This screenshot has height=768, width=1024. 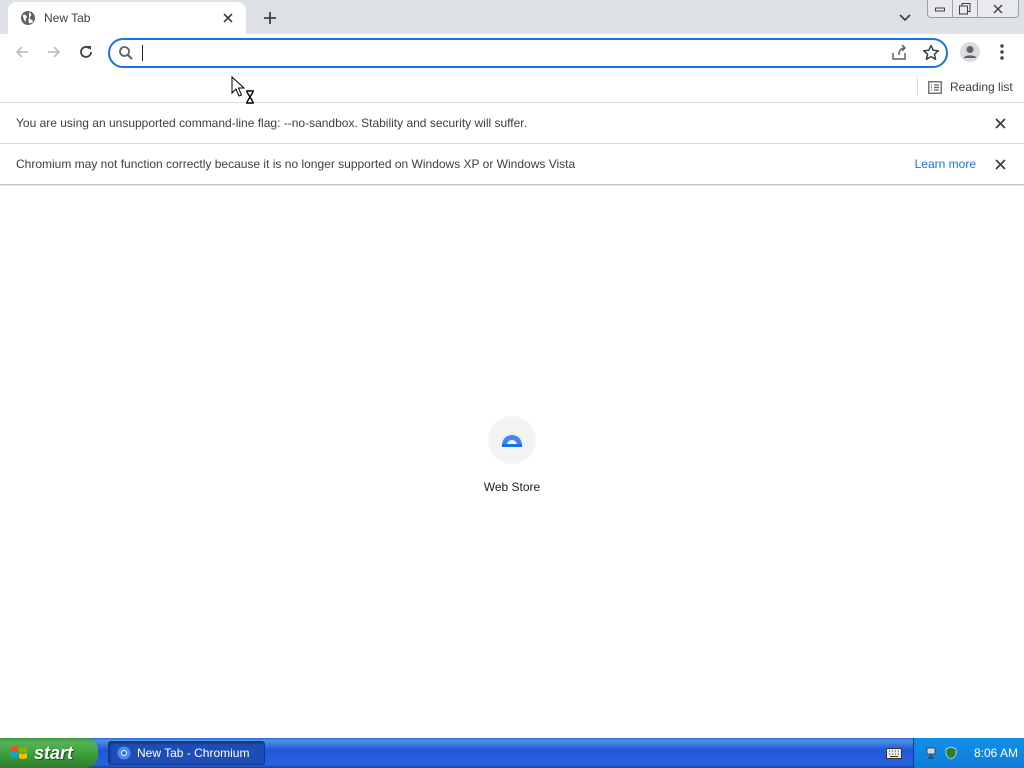 What do you see at coordinates (981, 87) in the screenshot?
I see `reading-list-label: Reading list` at bounding box center [981, 87].